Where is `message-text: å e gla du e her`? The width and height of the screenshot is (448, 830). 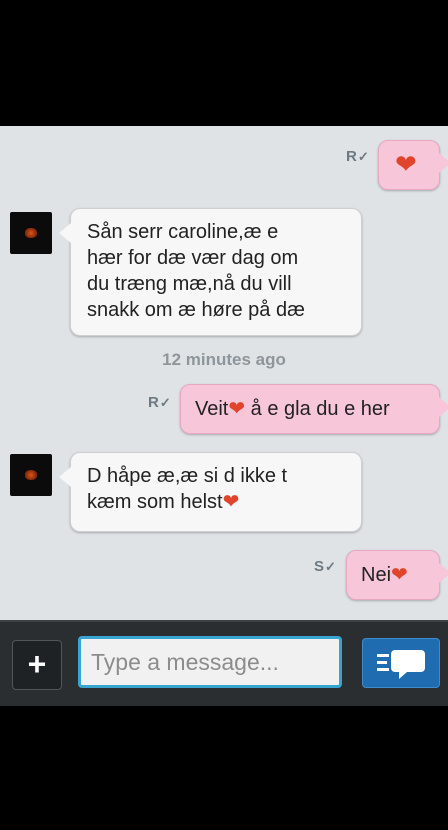 message-text: å e gla du e her is located at coordinates (317, 409).